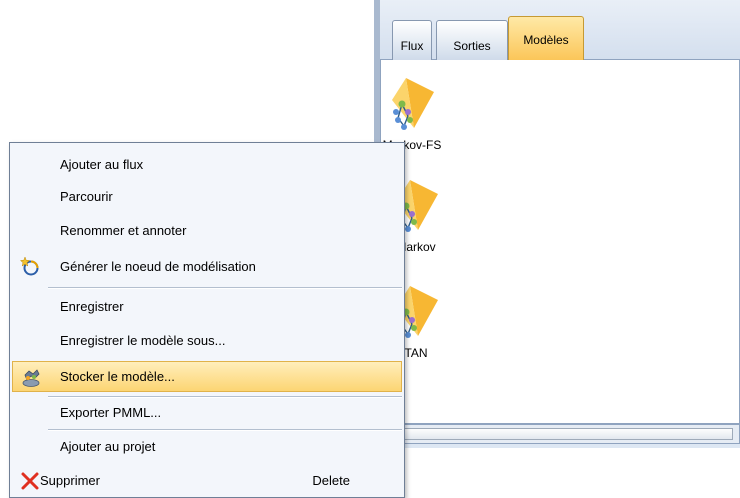  Describe the element at coordinates (123, 230) in the screenshot. I see `menu-item-label: Renommer et annoter` at that location.